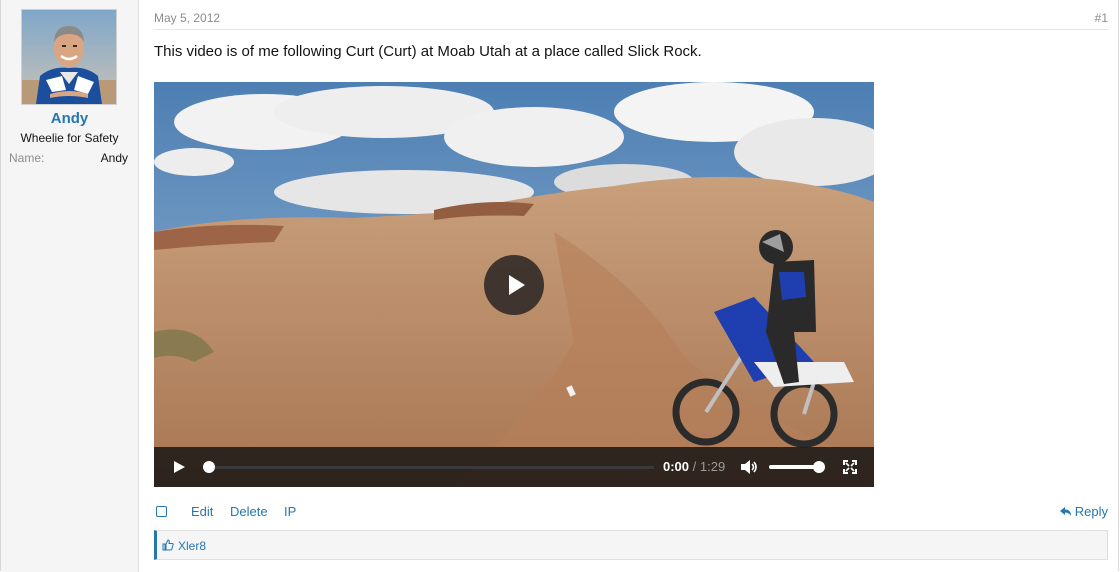 This screenshot has height=572, width=1120. Describe the element at coordinates (1091, 511) in the screenshot. I see `reply-label: Reply` at that location.